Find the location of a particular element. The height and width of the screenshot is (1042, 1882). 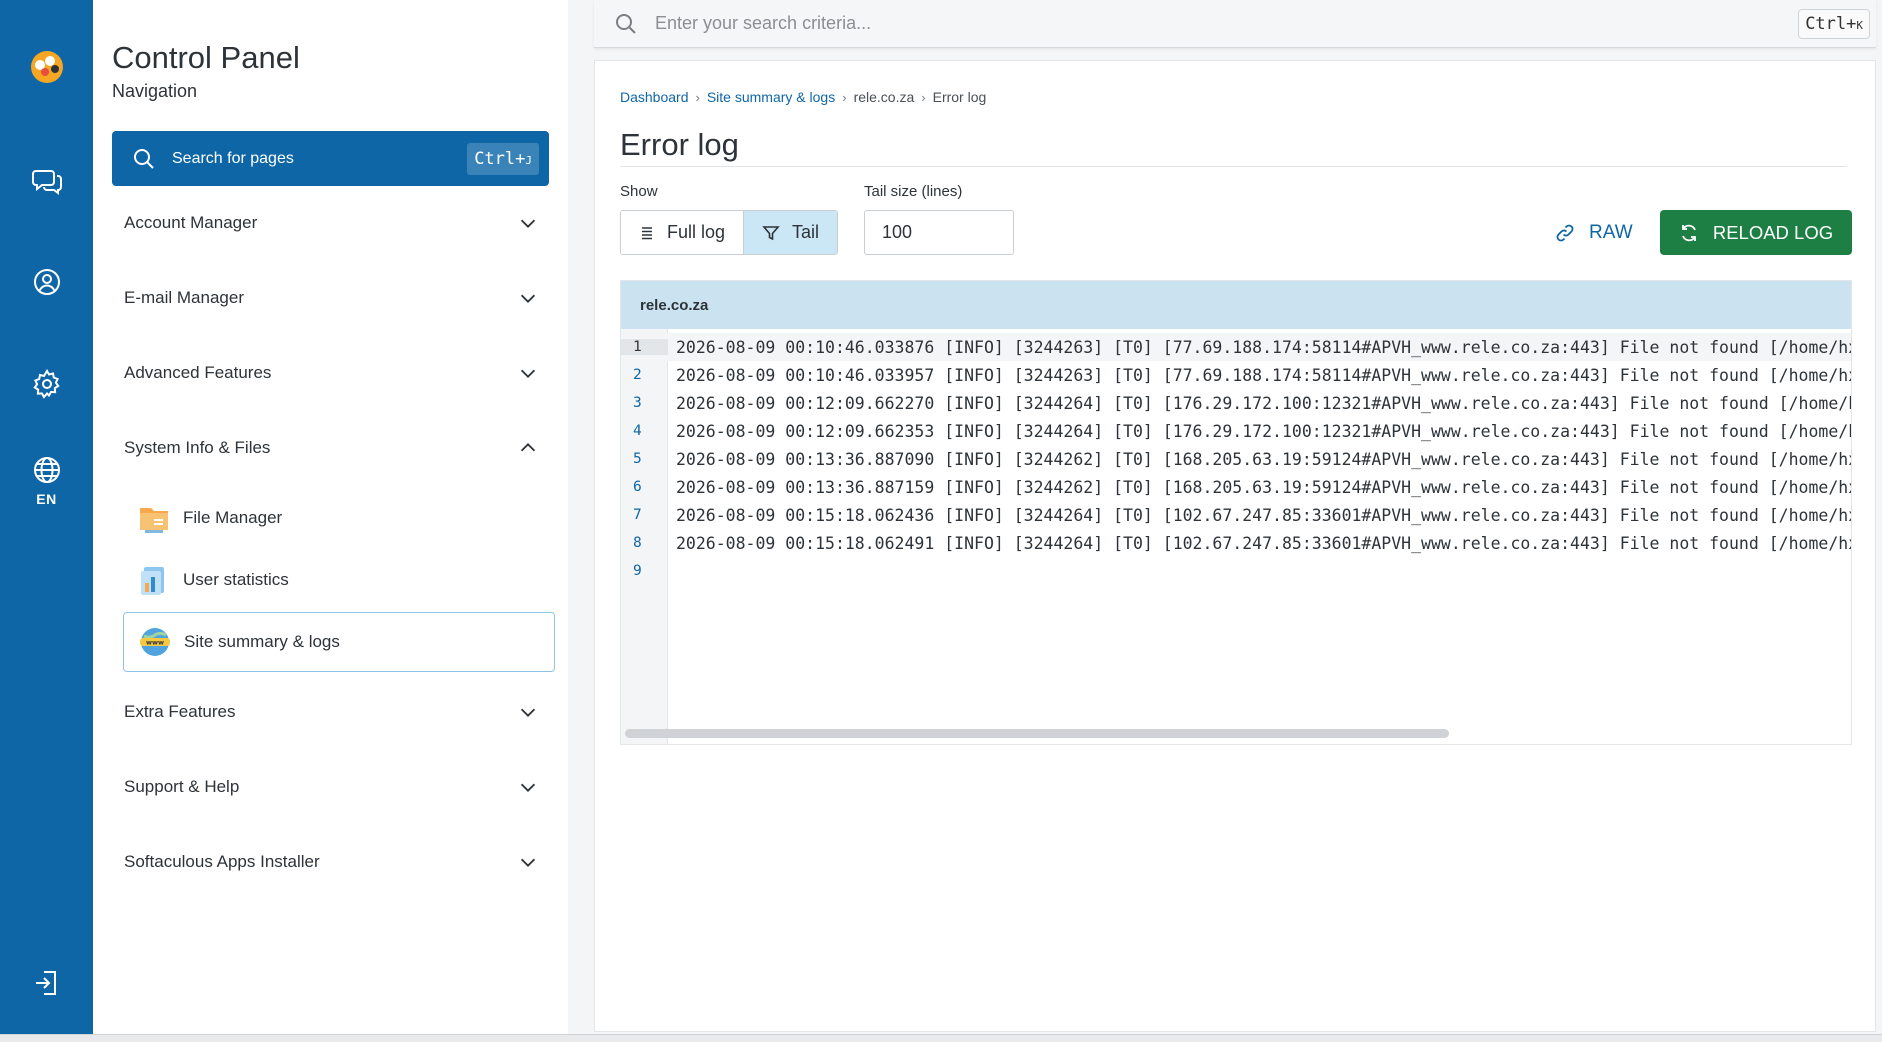

section-label: Softaculous Apps Installer is located at coordinates (222, 861).